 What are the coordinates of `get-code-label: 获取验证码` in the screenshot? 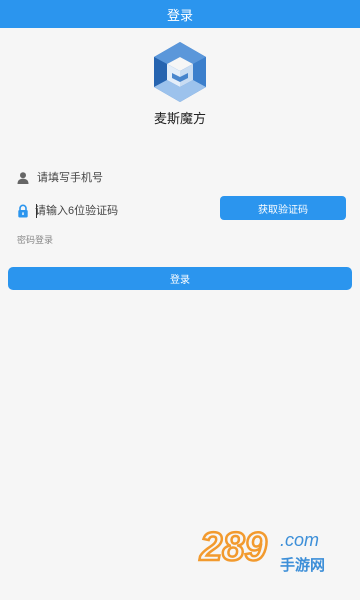 It's located at (283, 210).